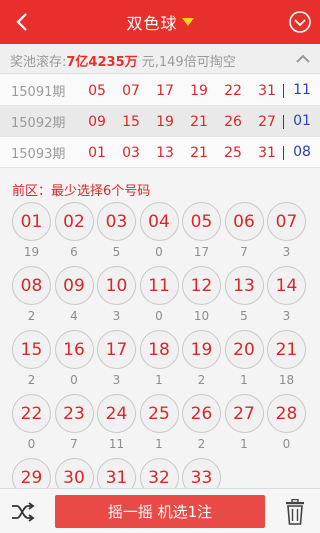 This screenshot has width=320, height=533. I want to click on jackpot-info-bar: 奖池滚存:7亿4235万 元,149倍可掏空, so click(160, 59).